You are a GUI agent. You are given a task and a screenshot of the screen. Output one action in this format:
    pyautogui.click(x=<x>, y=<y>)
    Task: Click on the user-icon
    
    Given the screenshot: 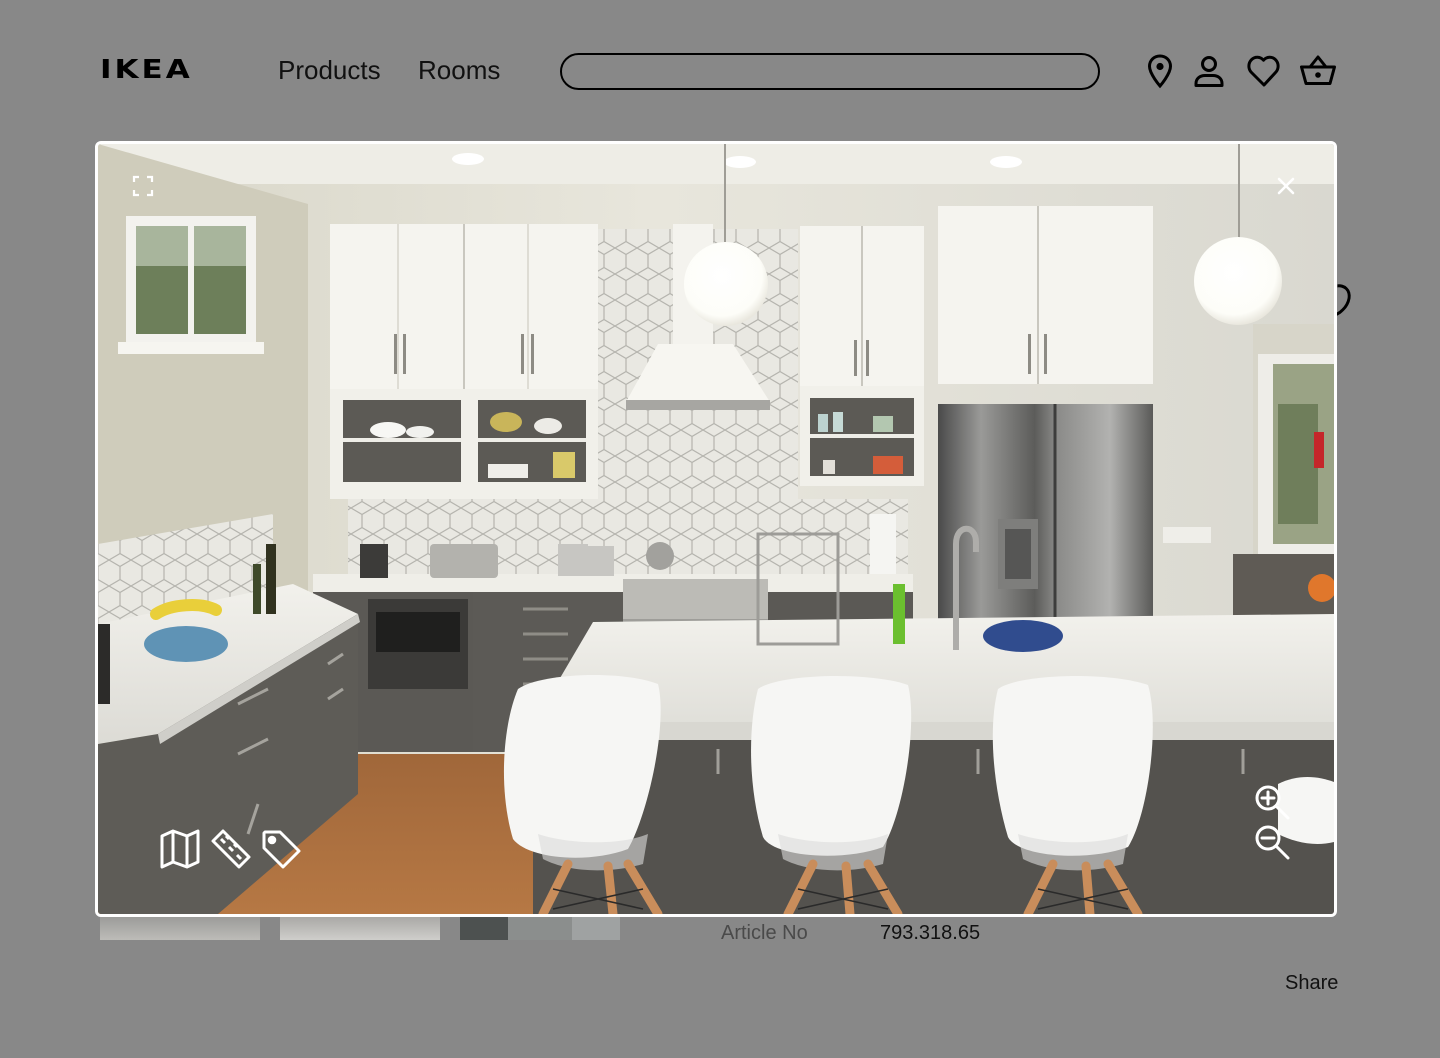 What is the action you would take?
    pyautogui.click(x=1209, y=71)
    